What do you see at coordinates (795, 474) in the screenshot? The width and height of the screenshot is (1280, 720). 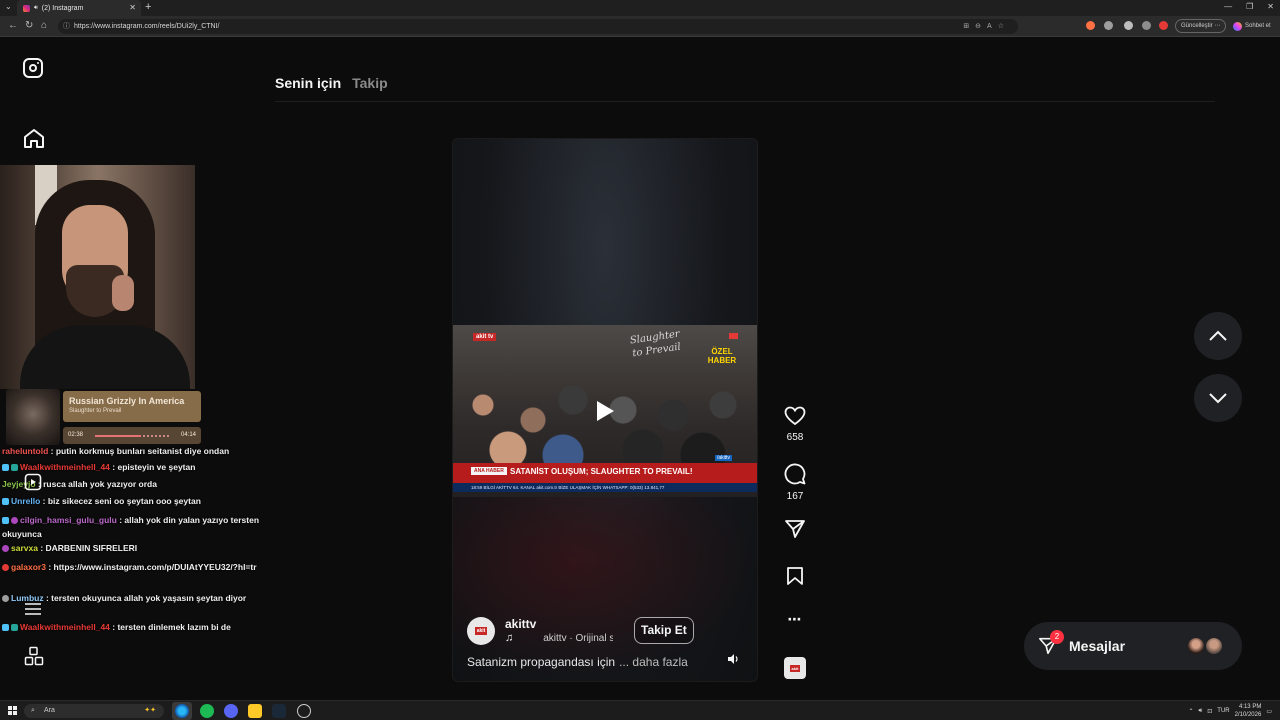 I see `comment-icon` at bounding box center [795, 474].